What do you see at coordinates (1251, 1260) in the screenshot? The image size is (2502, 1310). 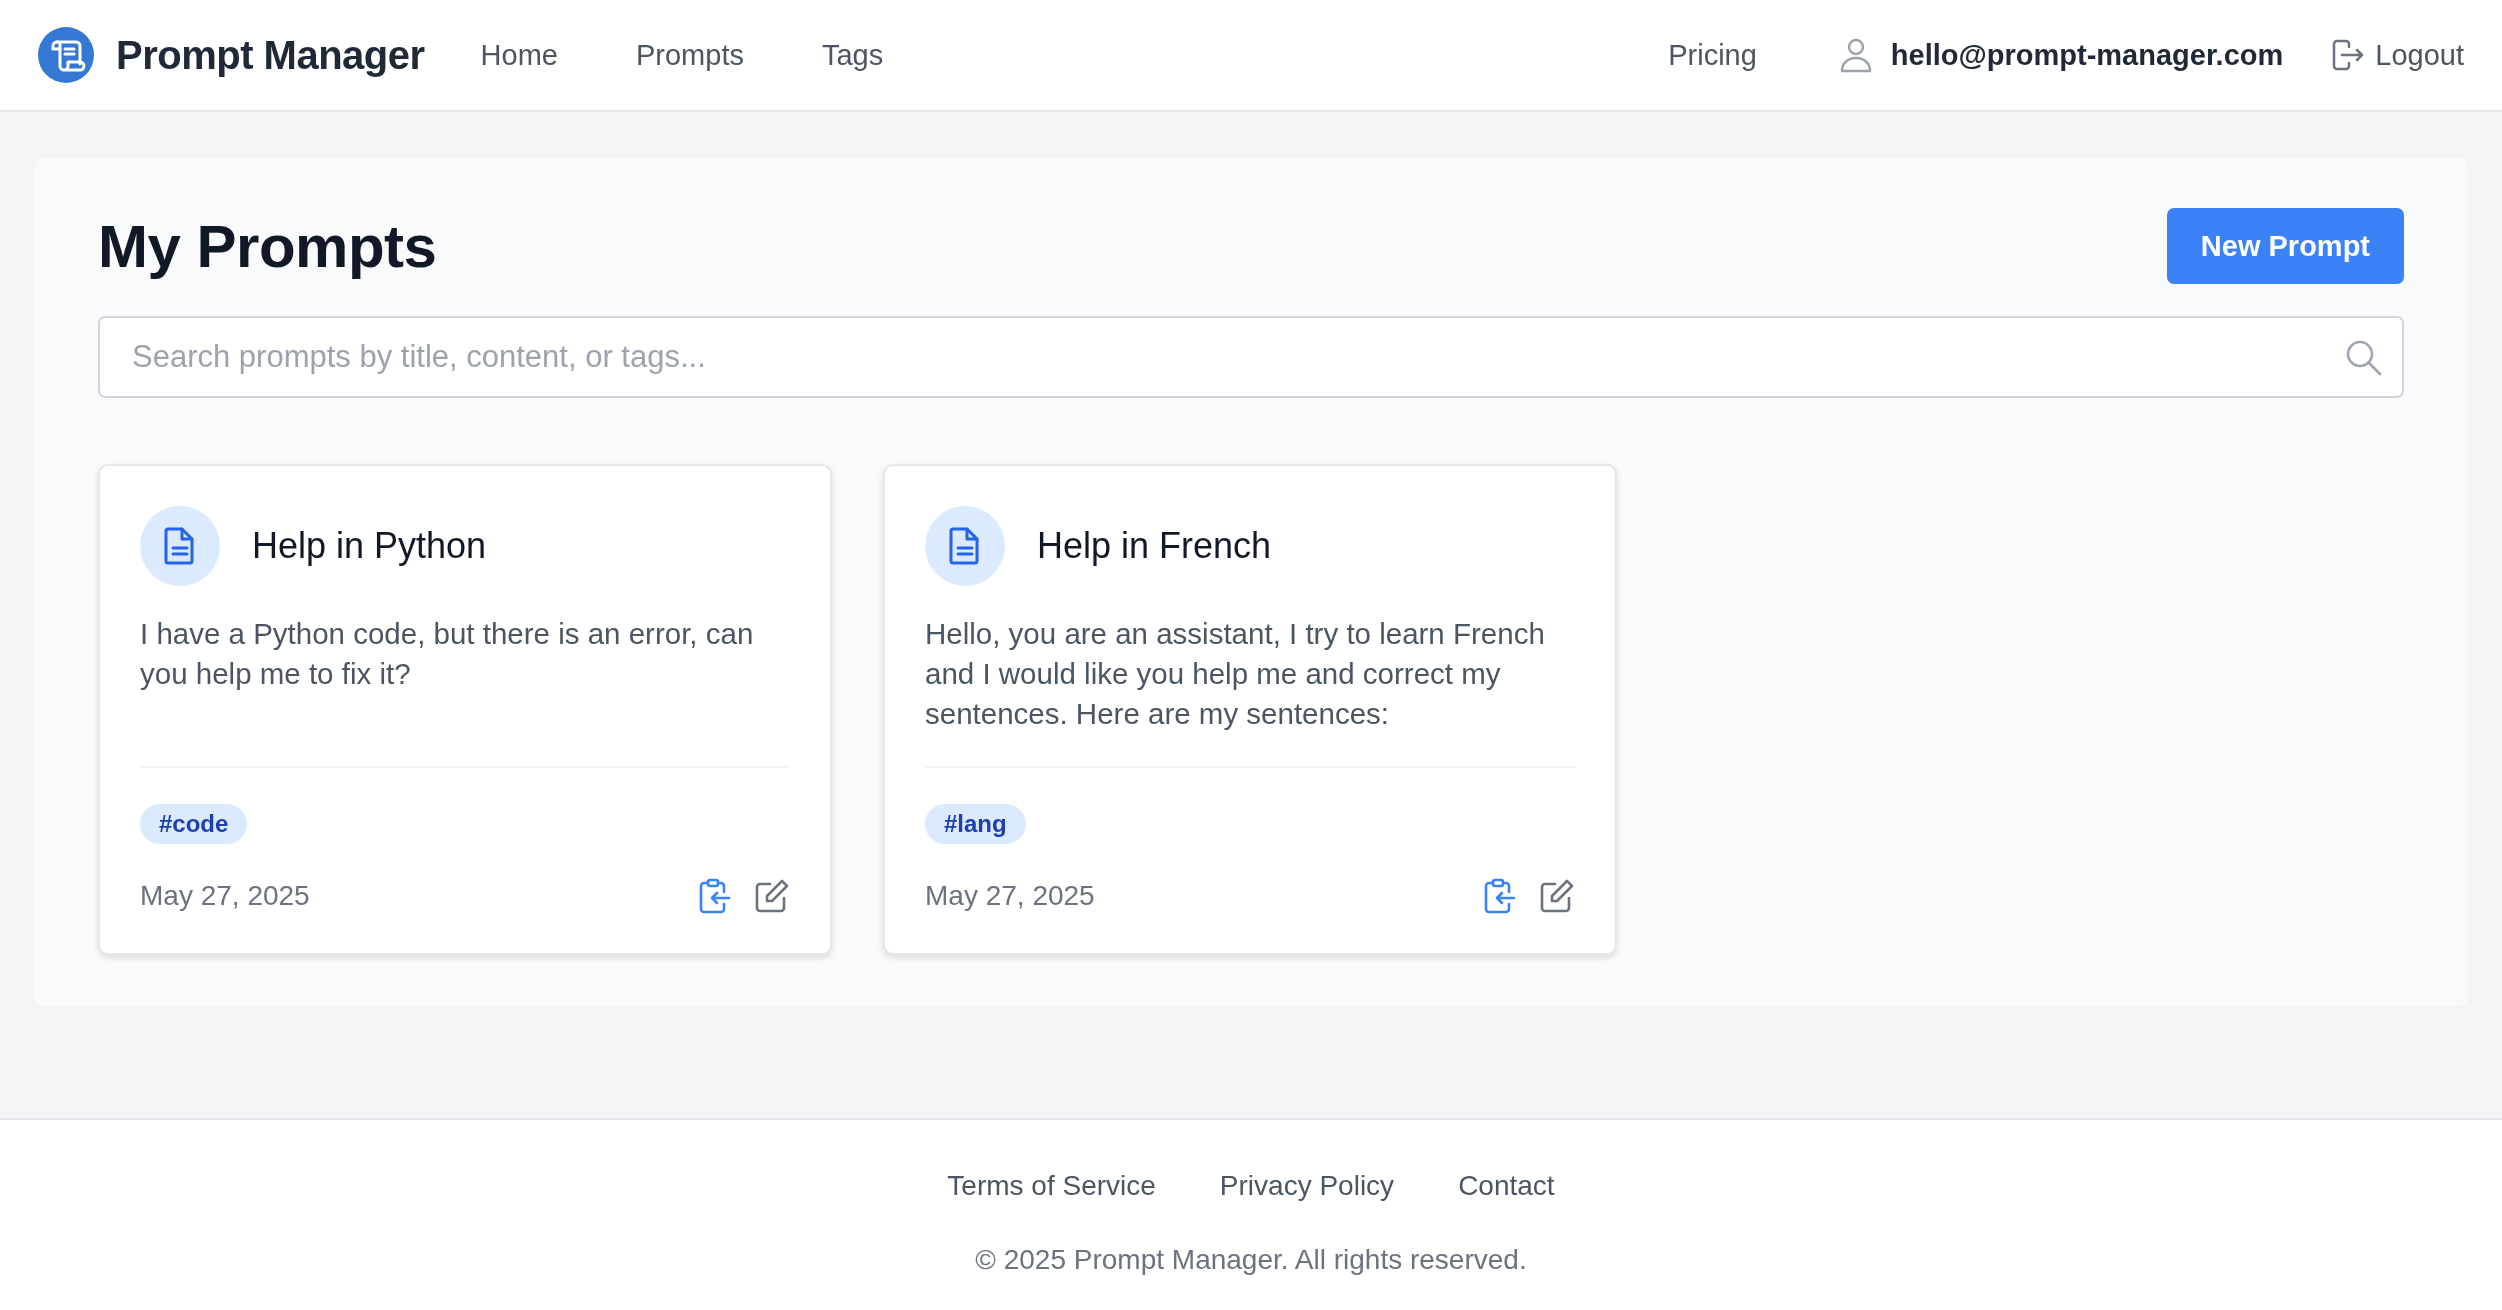 I see `copyright-text: © 2025 Prompt Manager. All rights reserved.` at bounding box center [1251, 1260].